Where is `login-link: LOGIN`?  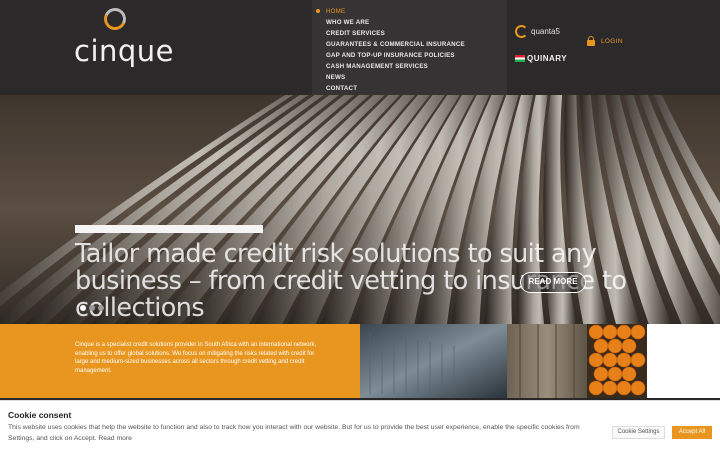 login-link: LOGIN is located at coordinates (605, 41).